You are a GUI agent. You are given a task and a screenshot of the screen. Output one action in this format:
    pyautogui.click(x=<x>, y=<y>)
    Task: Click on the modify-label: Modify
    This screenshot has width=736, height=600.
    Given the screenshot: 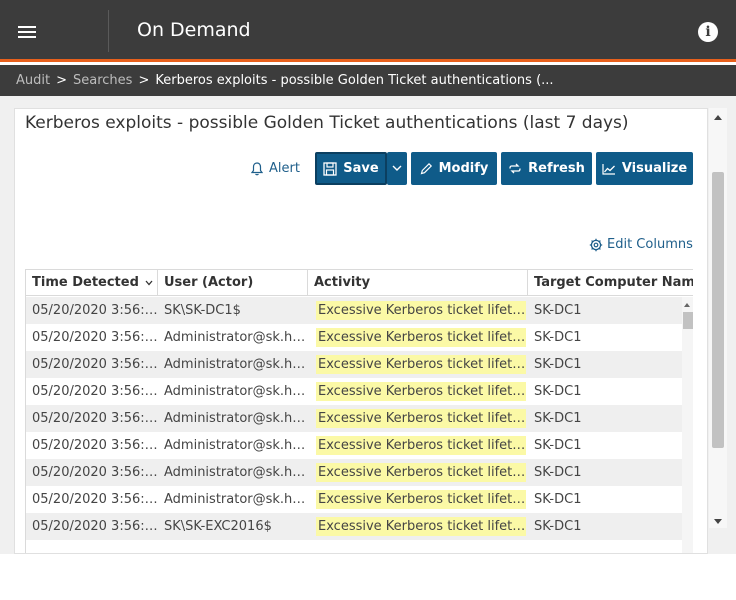 What is the action you would take?
    pyautogui.click(x=463, y=168)
    